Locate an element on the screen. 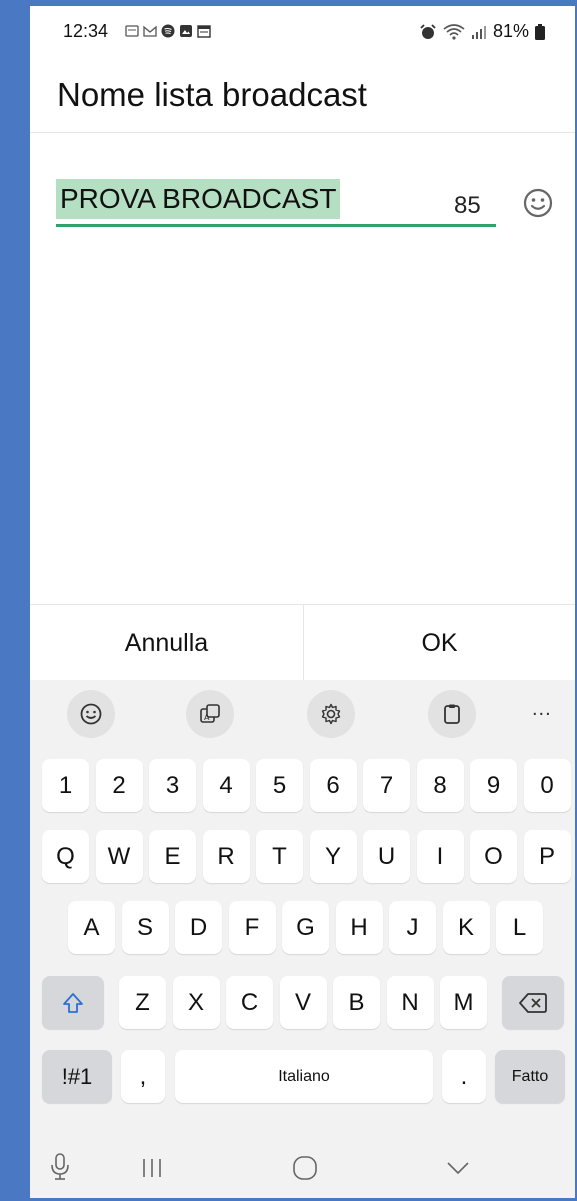 This screenshot has width=577, height=1201. wifi-icon is located at coordinates (454, 31).